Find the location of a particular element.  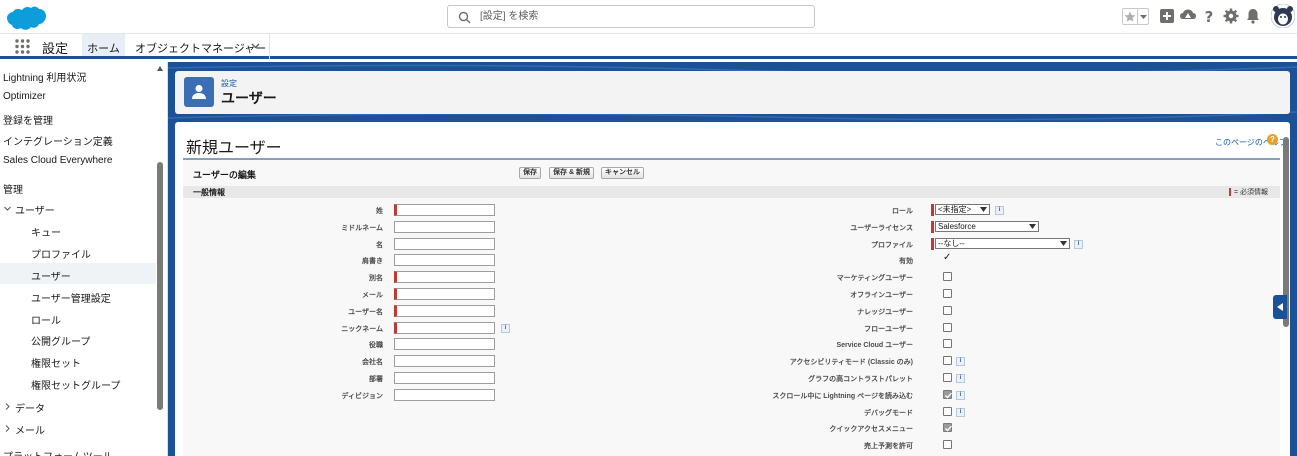

profile-select: --なし-- is located at coordinates (1002, 243).